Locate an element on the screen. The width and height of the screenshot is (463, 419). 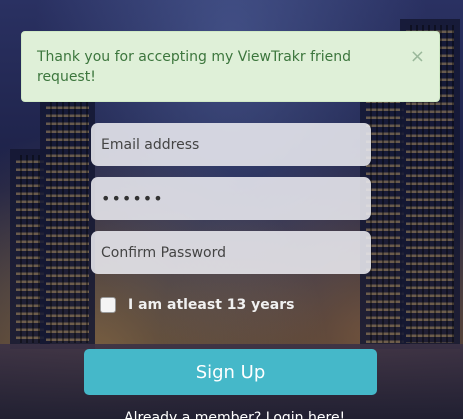
sign-up-button: Sign Up is located at coordinates (230, 372).